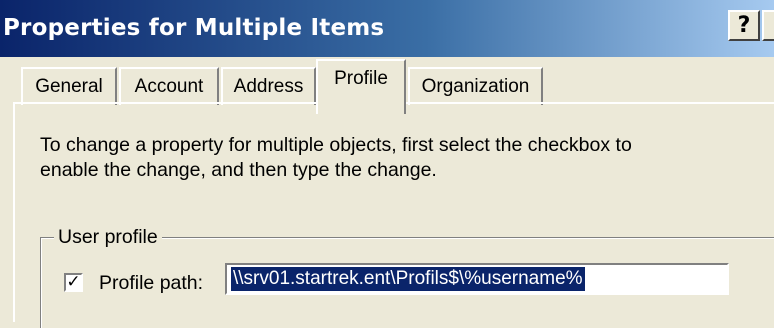  What do you see at coordinates (475, 86) in the screenshot?
I see `tab-organization: Organization` at bounding box center [475, 86].